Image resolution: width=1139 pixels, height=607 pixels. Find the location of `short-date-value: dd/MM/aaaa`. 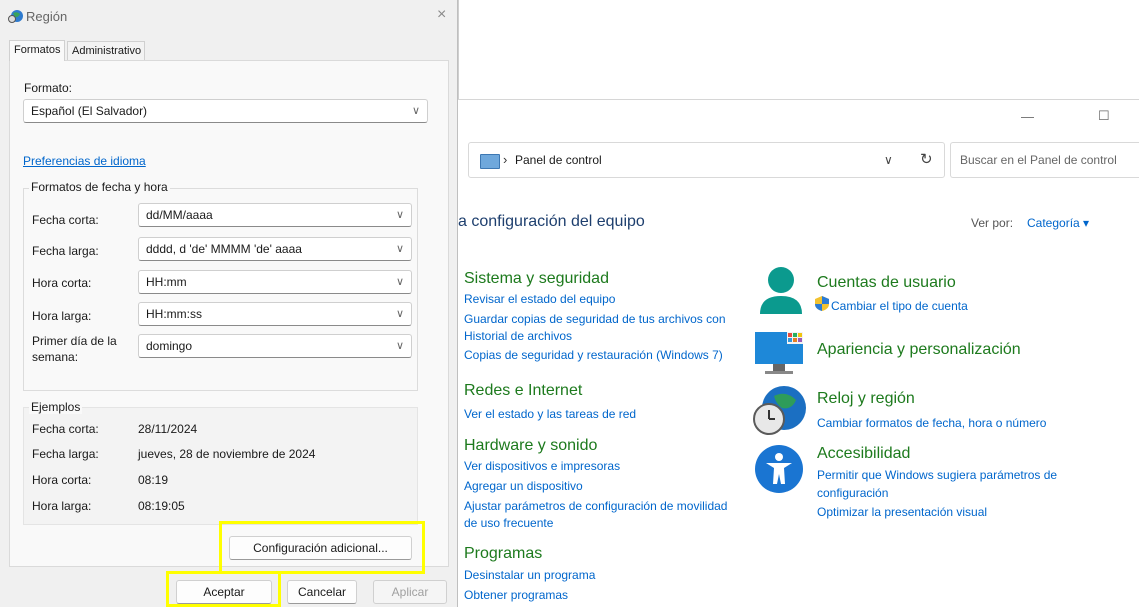

short-date-value: dd/MM/aaaa is located at coordinates (179, 215).